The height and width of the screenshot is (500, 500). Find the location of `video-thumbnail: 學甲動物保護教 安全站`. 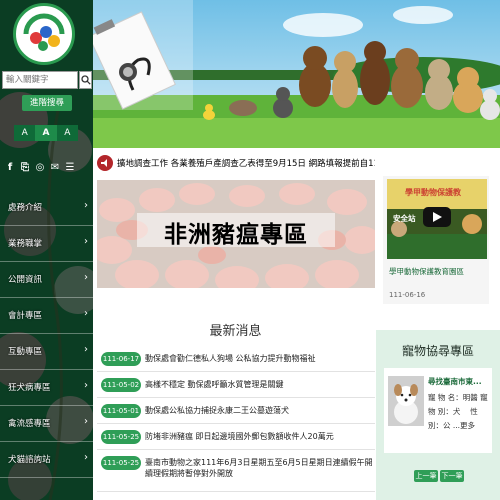

video-thumbnail: 學甲動物保護教 安全站 is located at coordinates (437, 219).